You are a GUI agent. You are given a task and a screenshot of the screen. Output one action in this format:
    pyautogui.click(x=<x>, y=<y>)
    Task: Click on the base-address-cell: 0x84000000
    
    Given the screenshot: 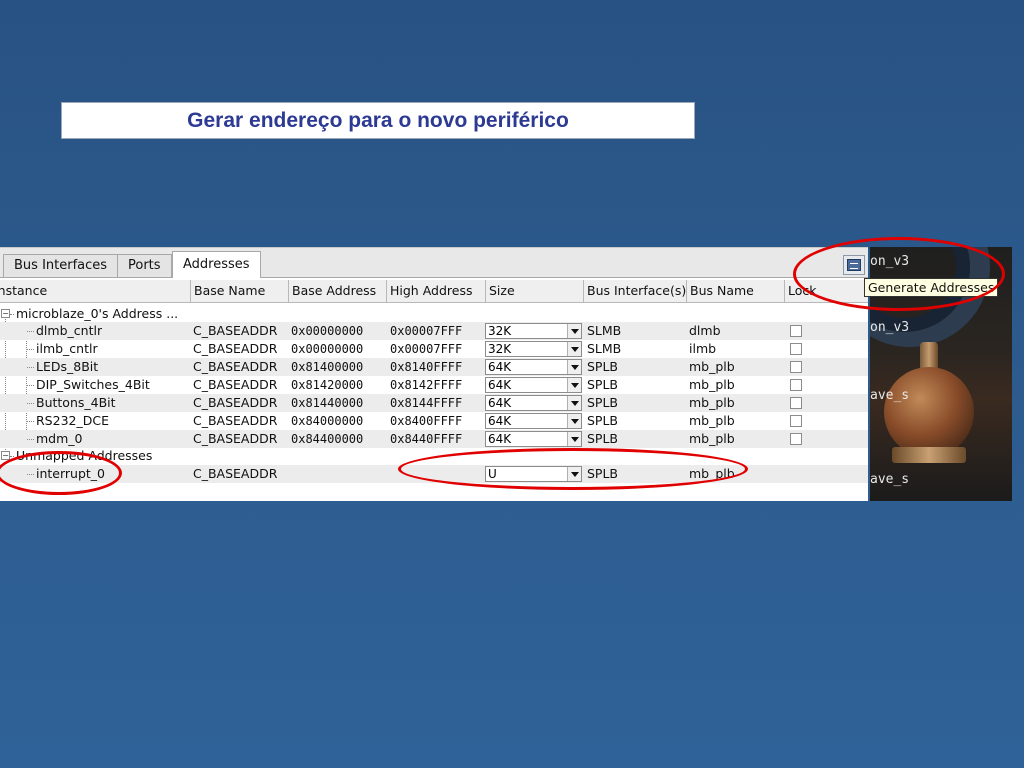 What is the action you would take?
    pyautogui.click(x=327, y=421)
    